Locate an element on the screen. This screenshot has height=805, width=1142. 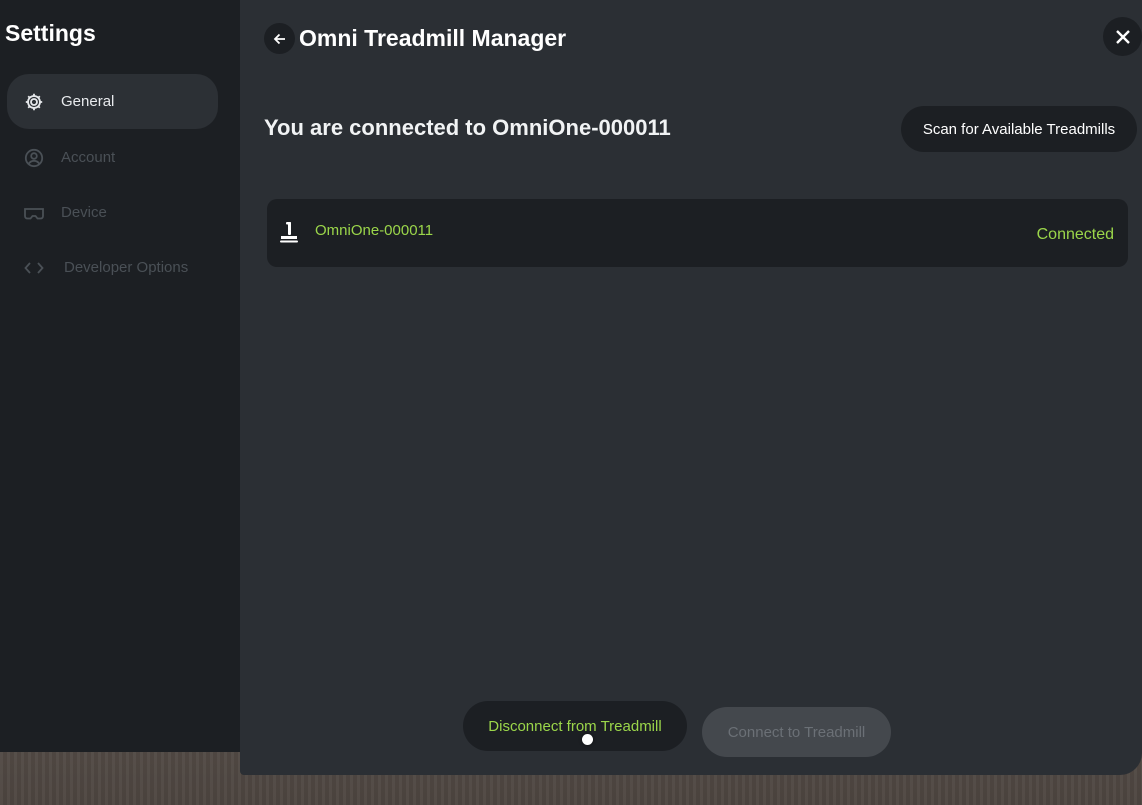
sidebar-item-general: General is located at coordinates (112, 101).